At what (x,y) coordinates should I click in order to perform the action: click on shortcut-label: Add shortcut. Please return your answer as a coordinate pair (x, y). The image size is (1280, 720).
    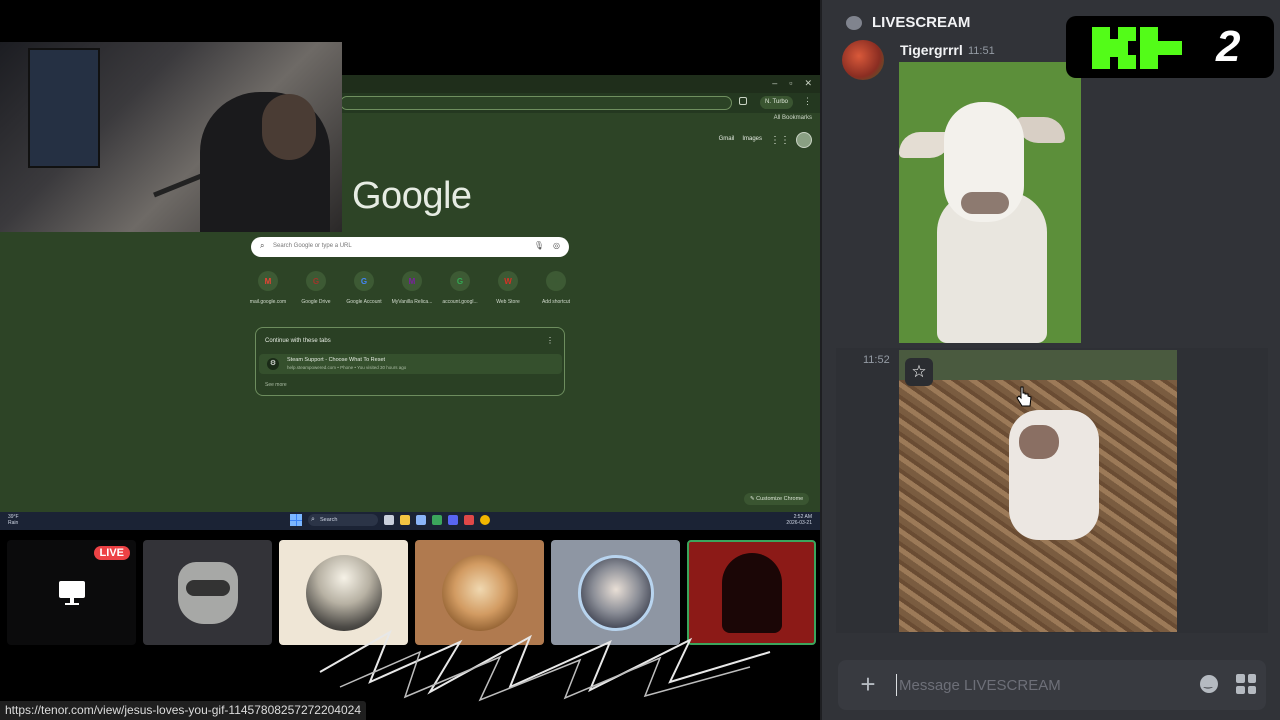
    Looking at the image, I should click on (556, 302).